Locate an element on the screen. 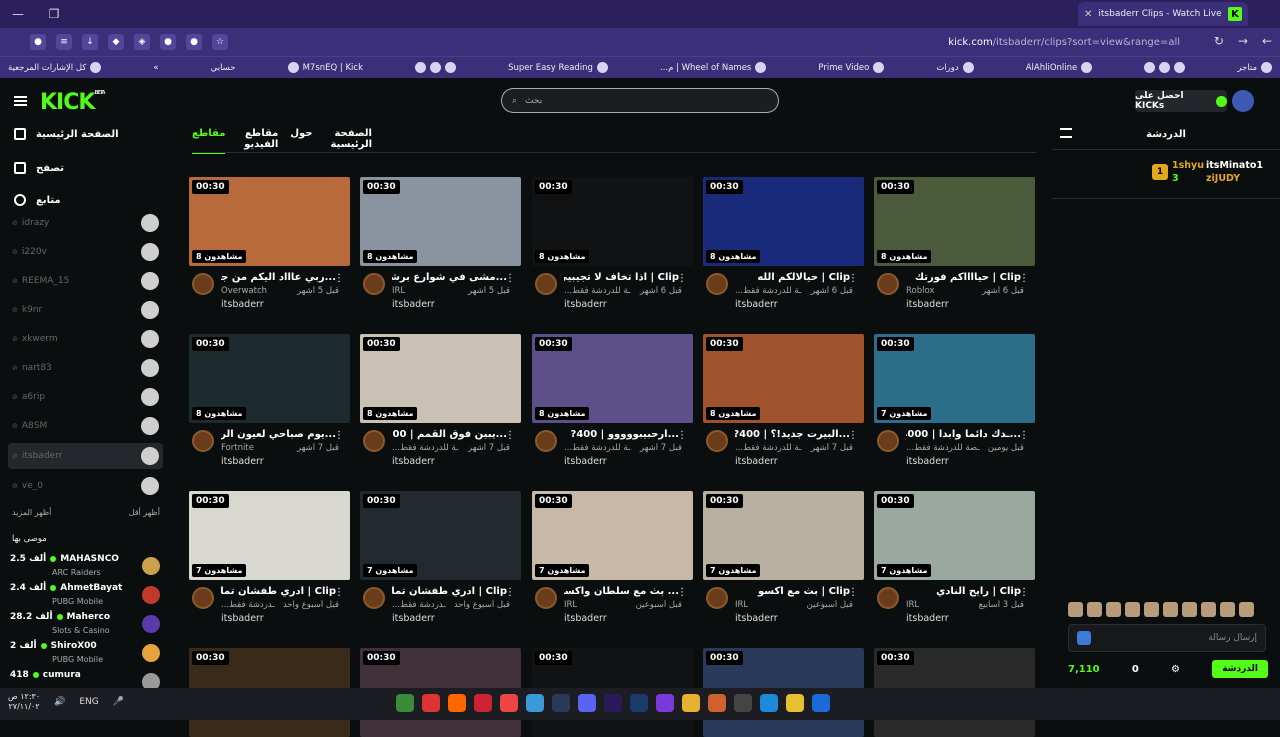  telegram-icon is located at coordinates (535, 703).